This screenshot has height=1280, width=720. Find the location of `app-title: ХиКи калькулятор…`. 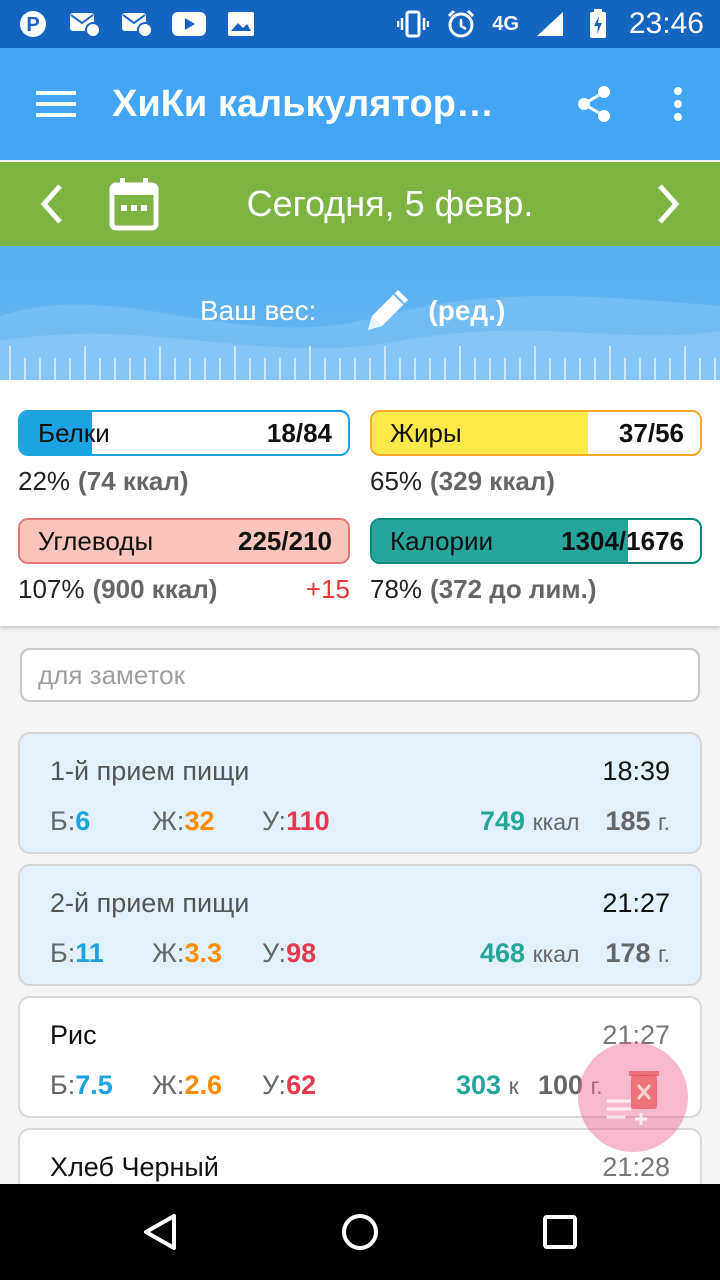

app-title: ХиКи калькулятор… is located at coordinates (303, 103).